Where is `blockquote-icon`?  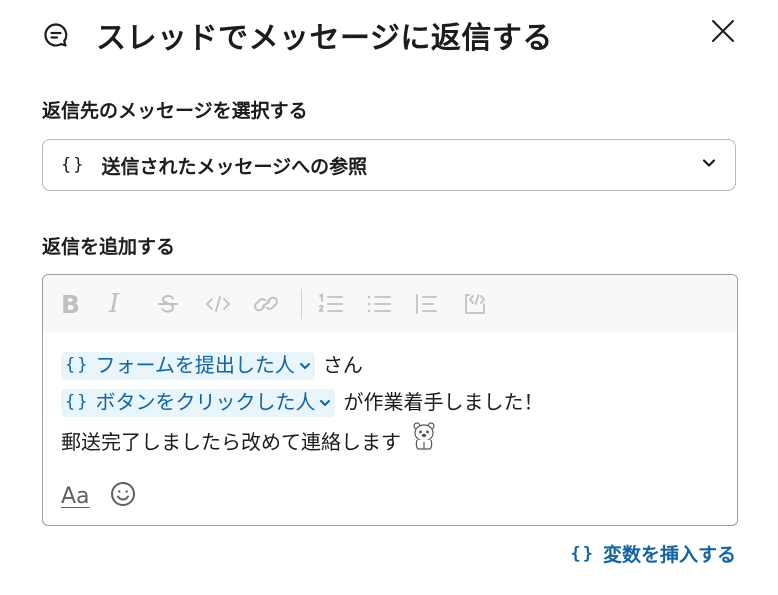 blockquote-icon is located at coordinates (438, 304).